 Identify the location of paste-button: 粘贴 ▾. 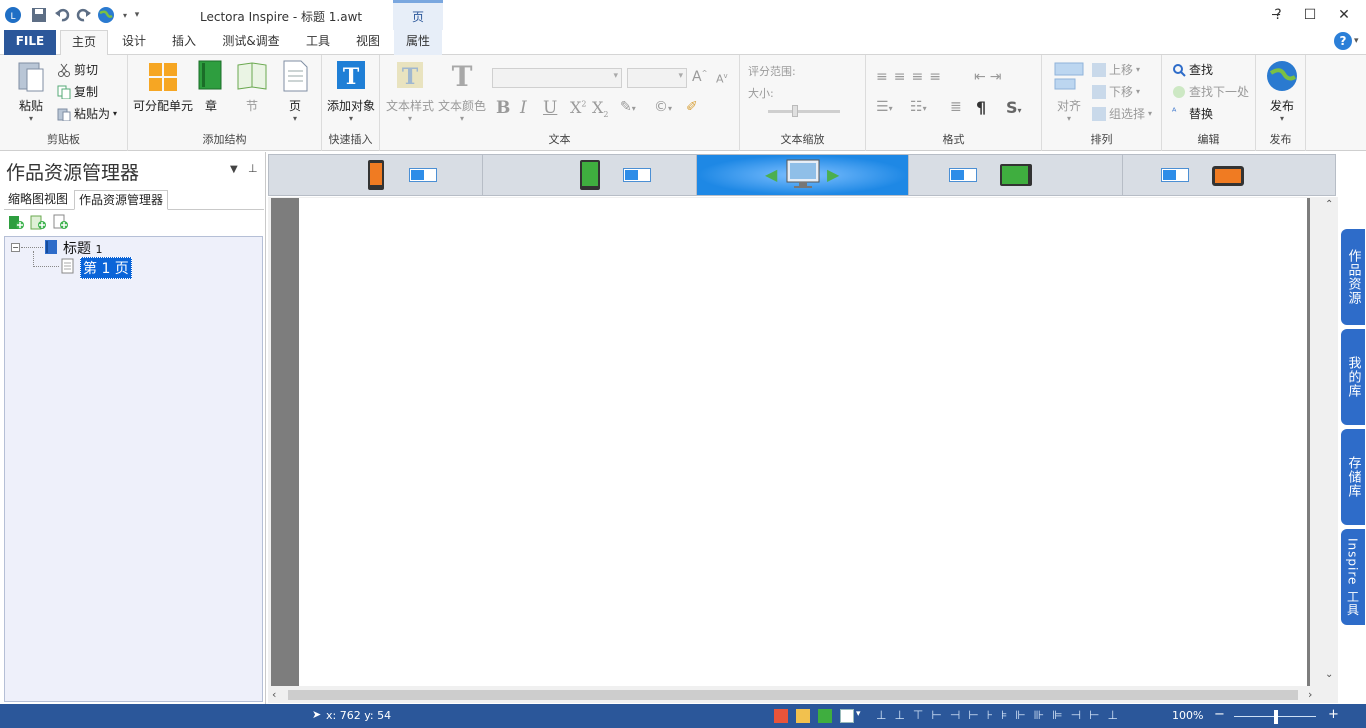
(31, 91).